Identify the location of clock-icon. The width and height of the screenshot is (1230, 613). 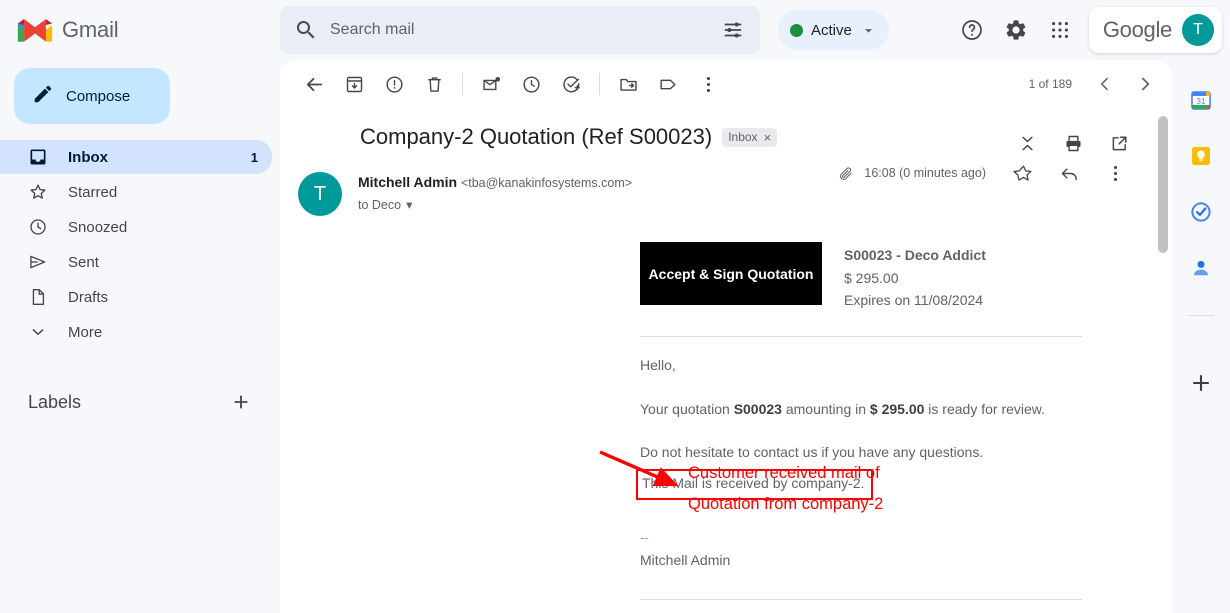
(38, 227).